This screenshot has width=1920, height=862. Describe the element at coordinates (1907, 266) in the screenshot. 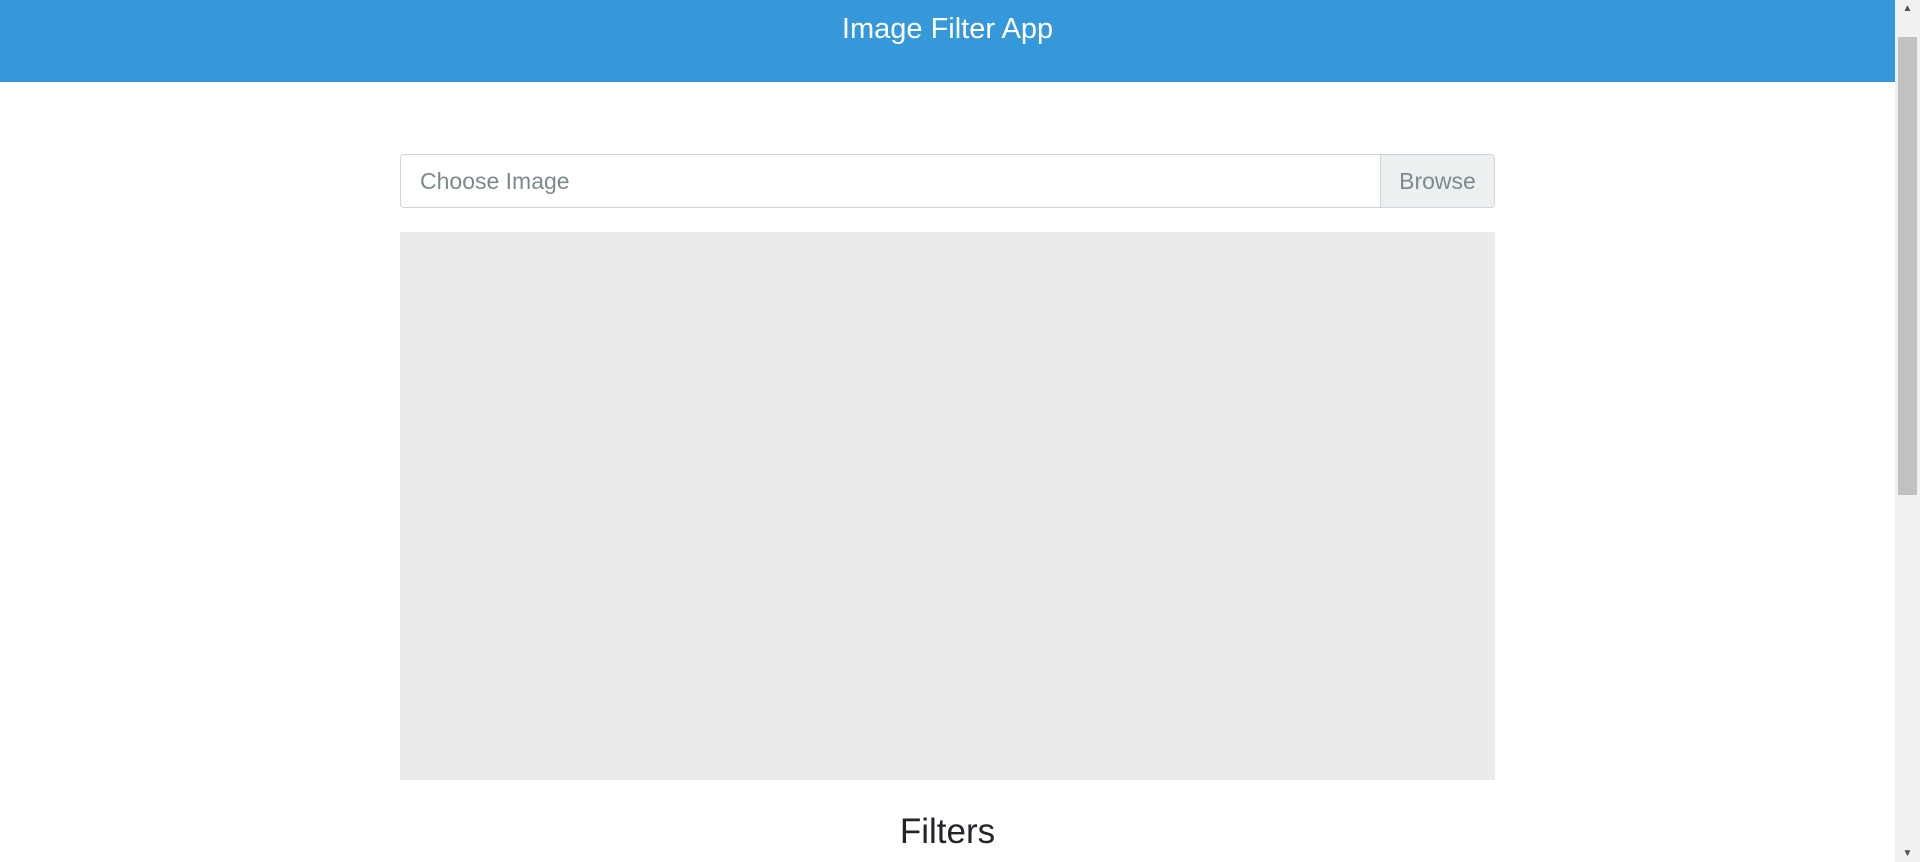

I see `scrollbar-thumb` at that location.